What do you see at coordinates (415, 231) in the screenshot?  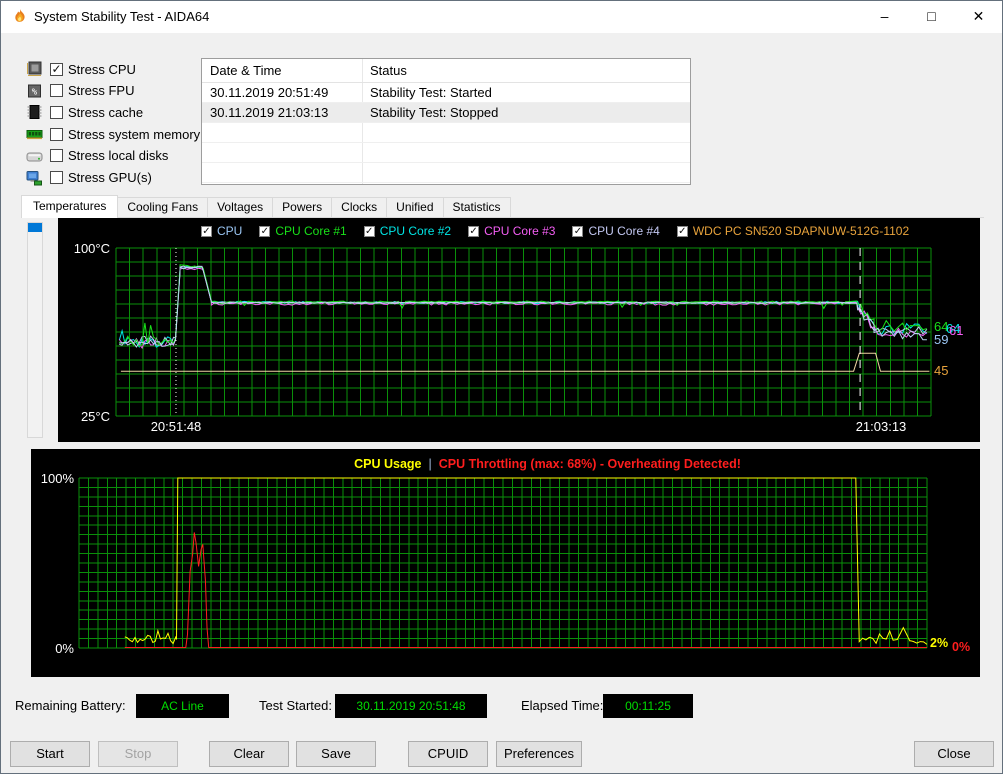 I see `legend-label: CPU Core #2` at bounding box center [415, 231].